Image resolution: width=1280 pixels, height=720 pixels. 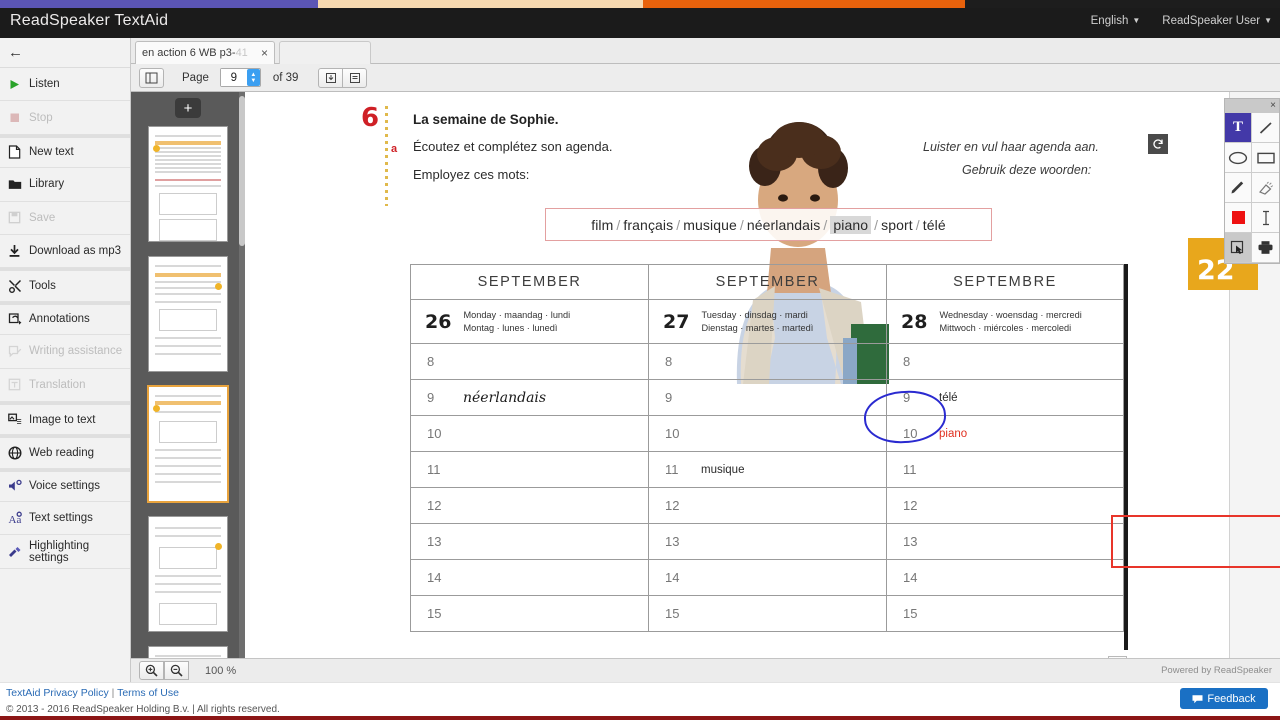 I want to click on agenda-hour-cell: 9 télé, so click(x=1005, y=398).